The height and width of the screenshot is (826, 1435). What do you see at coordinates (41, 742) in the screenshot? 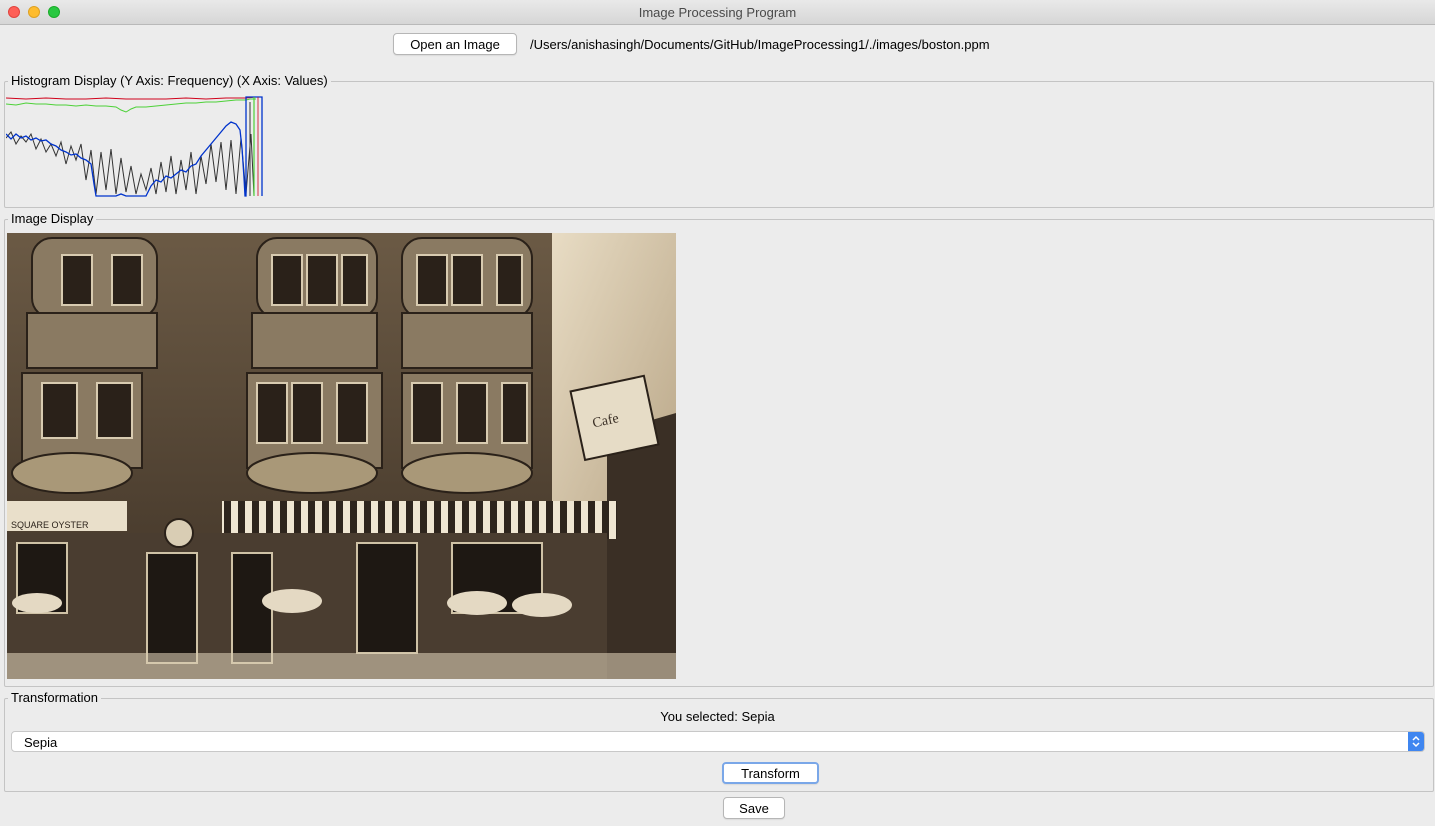
I see `dropdown-selected-value: Sepia` at bounding box center [41, 742].